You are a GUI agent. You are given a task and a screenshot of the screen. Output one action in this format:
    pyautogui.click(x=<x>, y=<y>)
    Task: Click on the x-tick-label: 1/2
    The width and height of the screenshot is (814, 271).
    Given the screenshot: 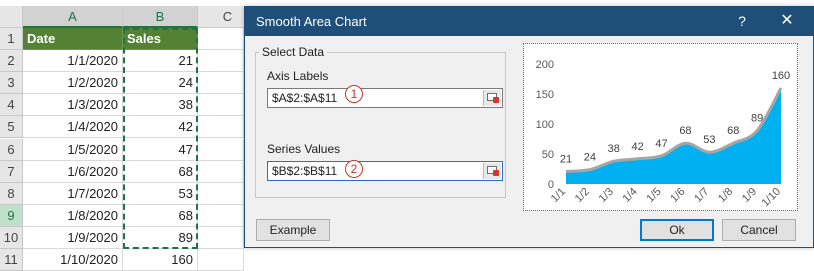 What is the action you would take?
    pyautogui.click(x=582, y=195)
    